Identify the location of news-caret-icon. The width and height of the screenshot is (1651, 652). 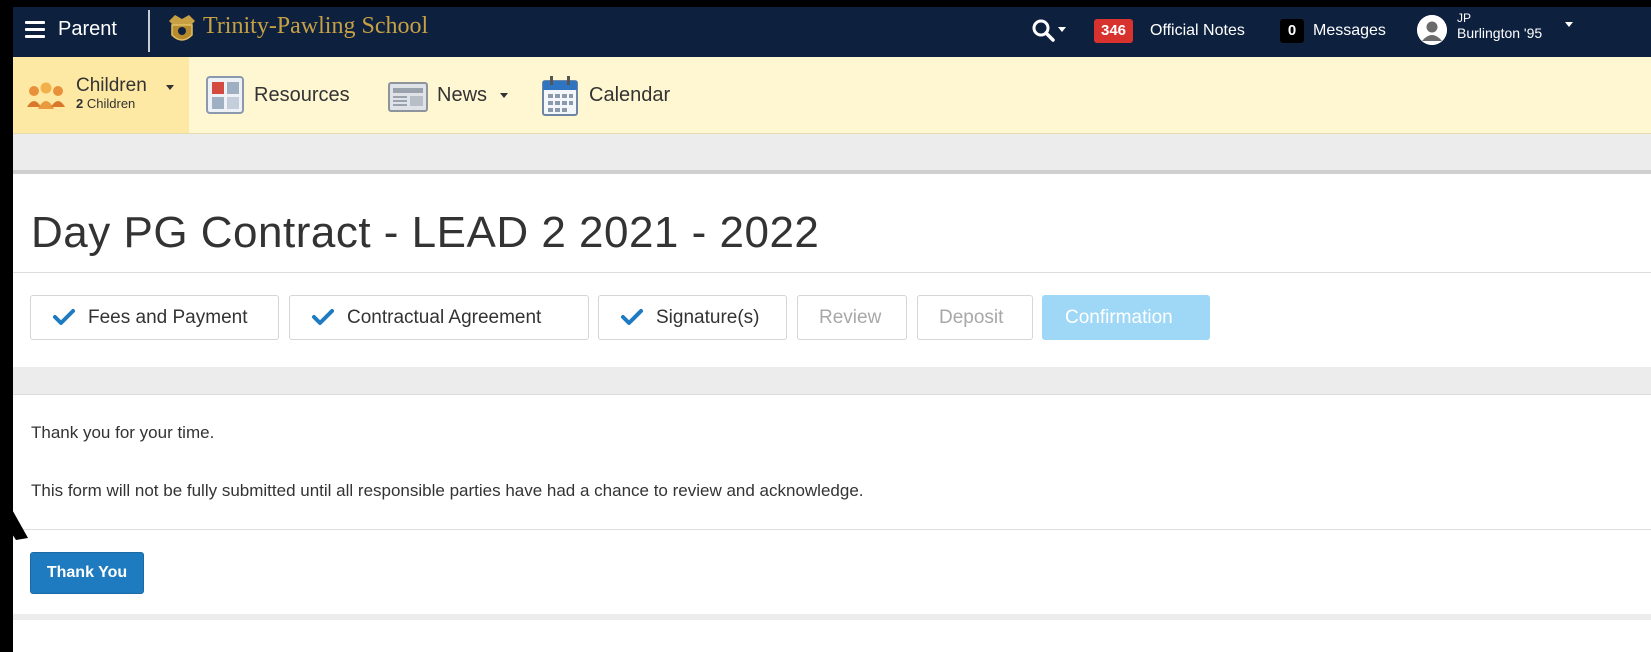
(504, 95).